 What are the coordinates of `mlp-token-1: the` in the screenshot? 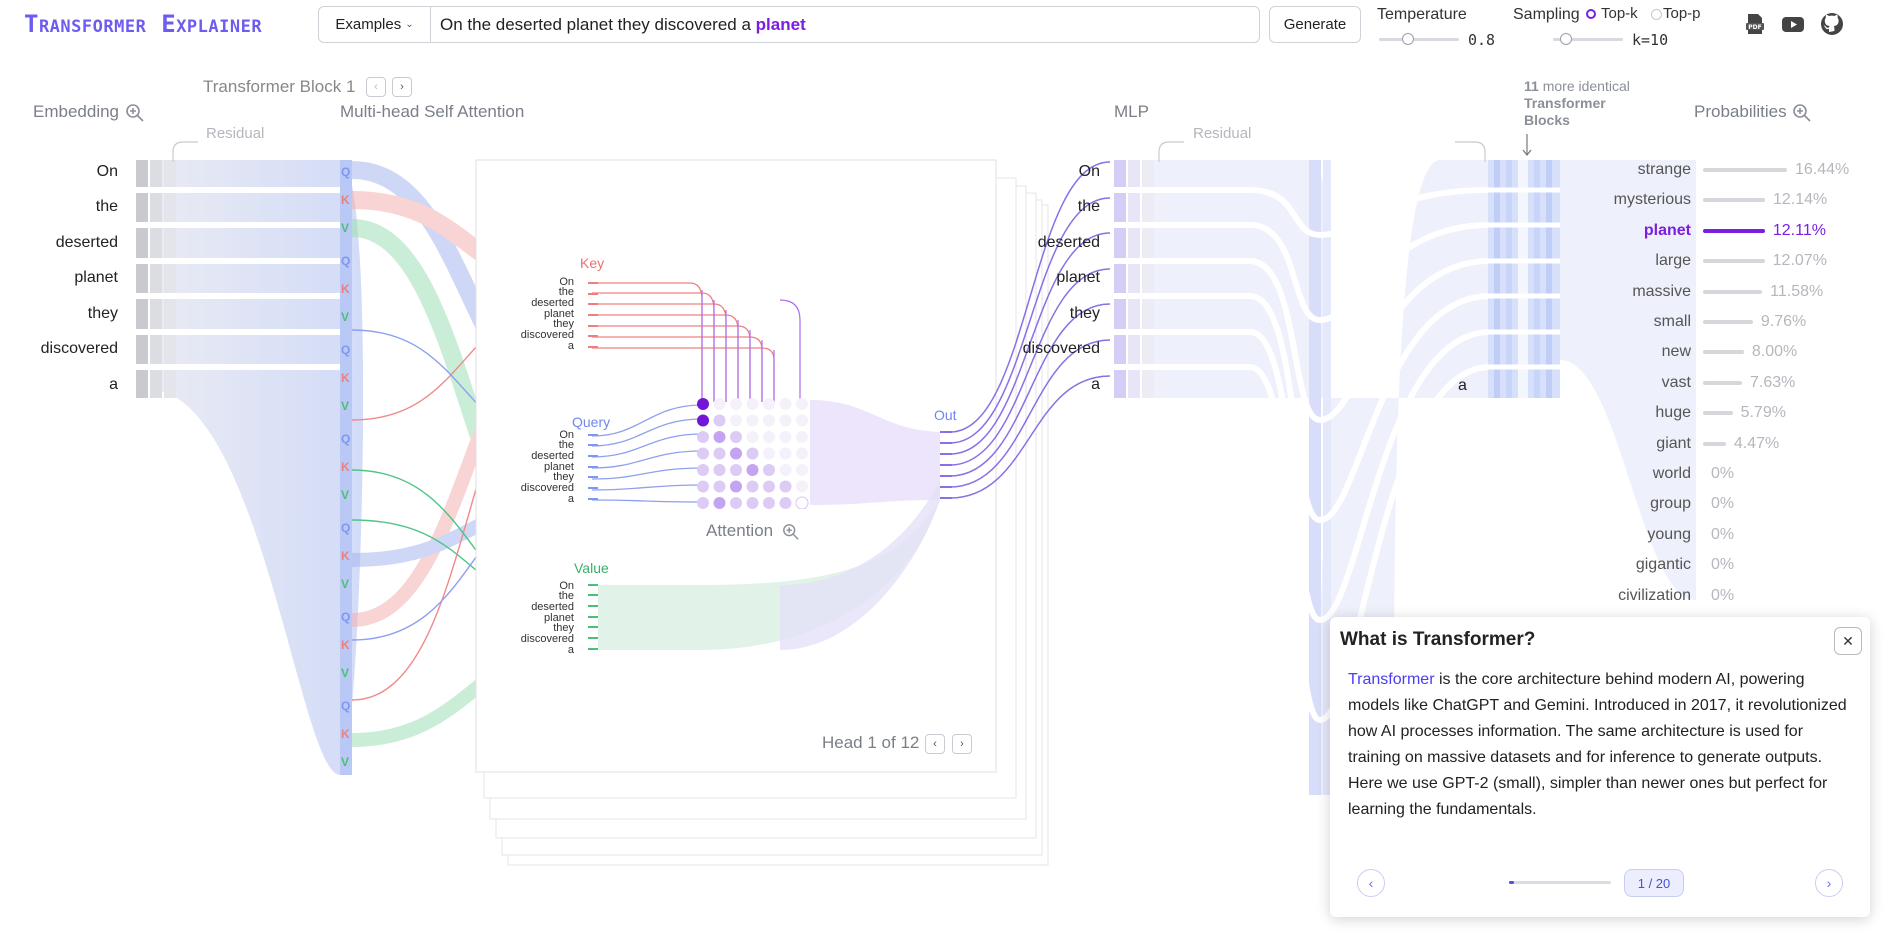 It's located at (1040, 207).